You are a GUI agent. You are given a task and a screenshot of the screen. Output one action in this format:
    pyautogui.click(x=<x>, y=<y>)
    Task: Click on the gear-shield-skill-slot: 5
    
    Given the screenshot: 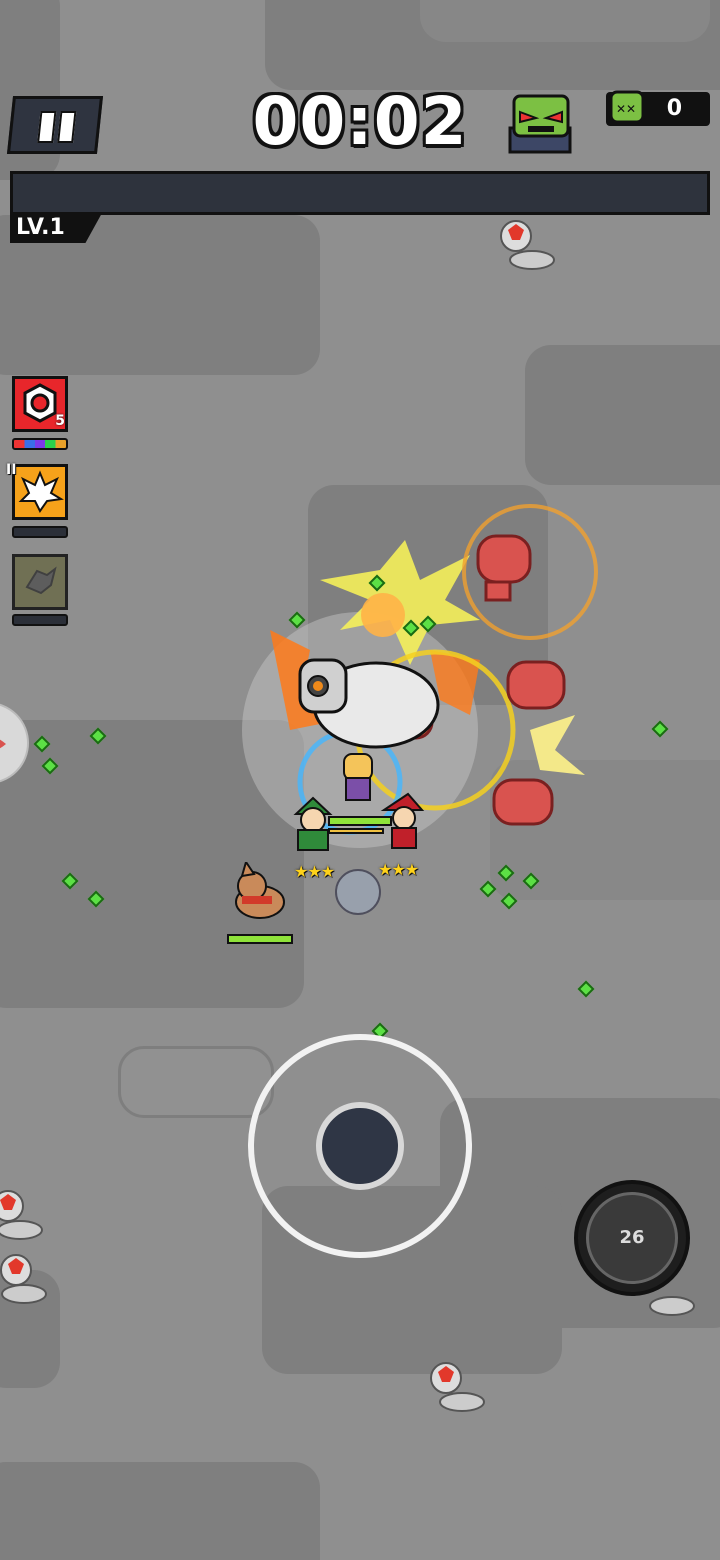 What is the action you would take?
    pyautogui.click(x=40, y=404)
    